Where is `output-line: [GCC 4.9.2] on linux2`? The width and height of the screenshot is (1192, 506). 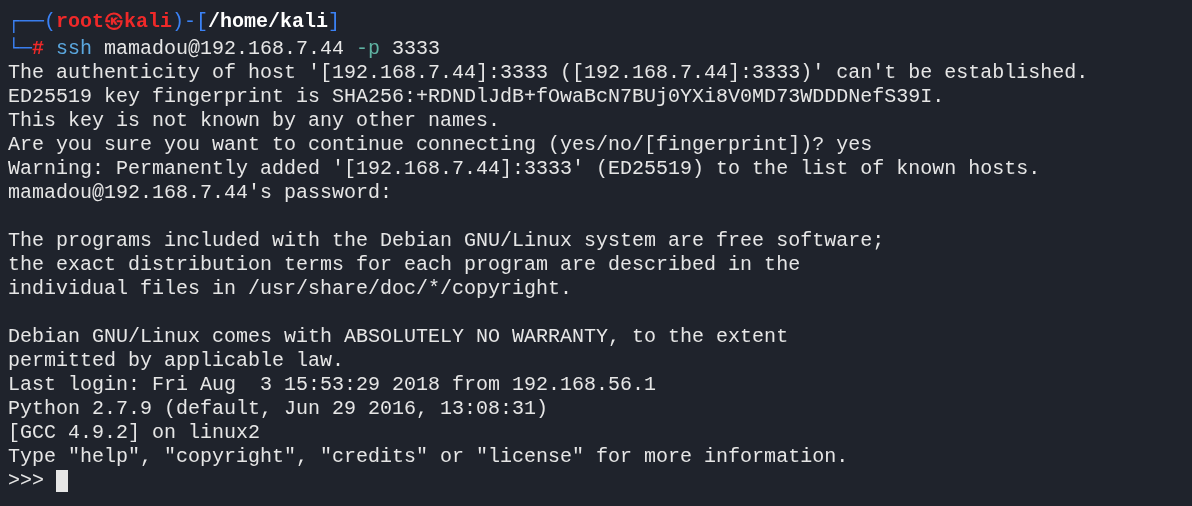
output-line: [GCC 4.9.2] on linux2 is located at coordinates (134, 433).